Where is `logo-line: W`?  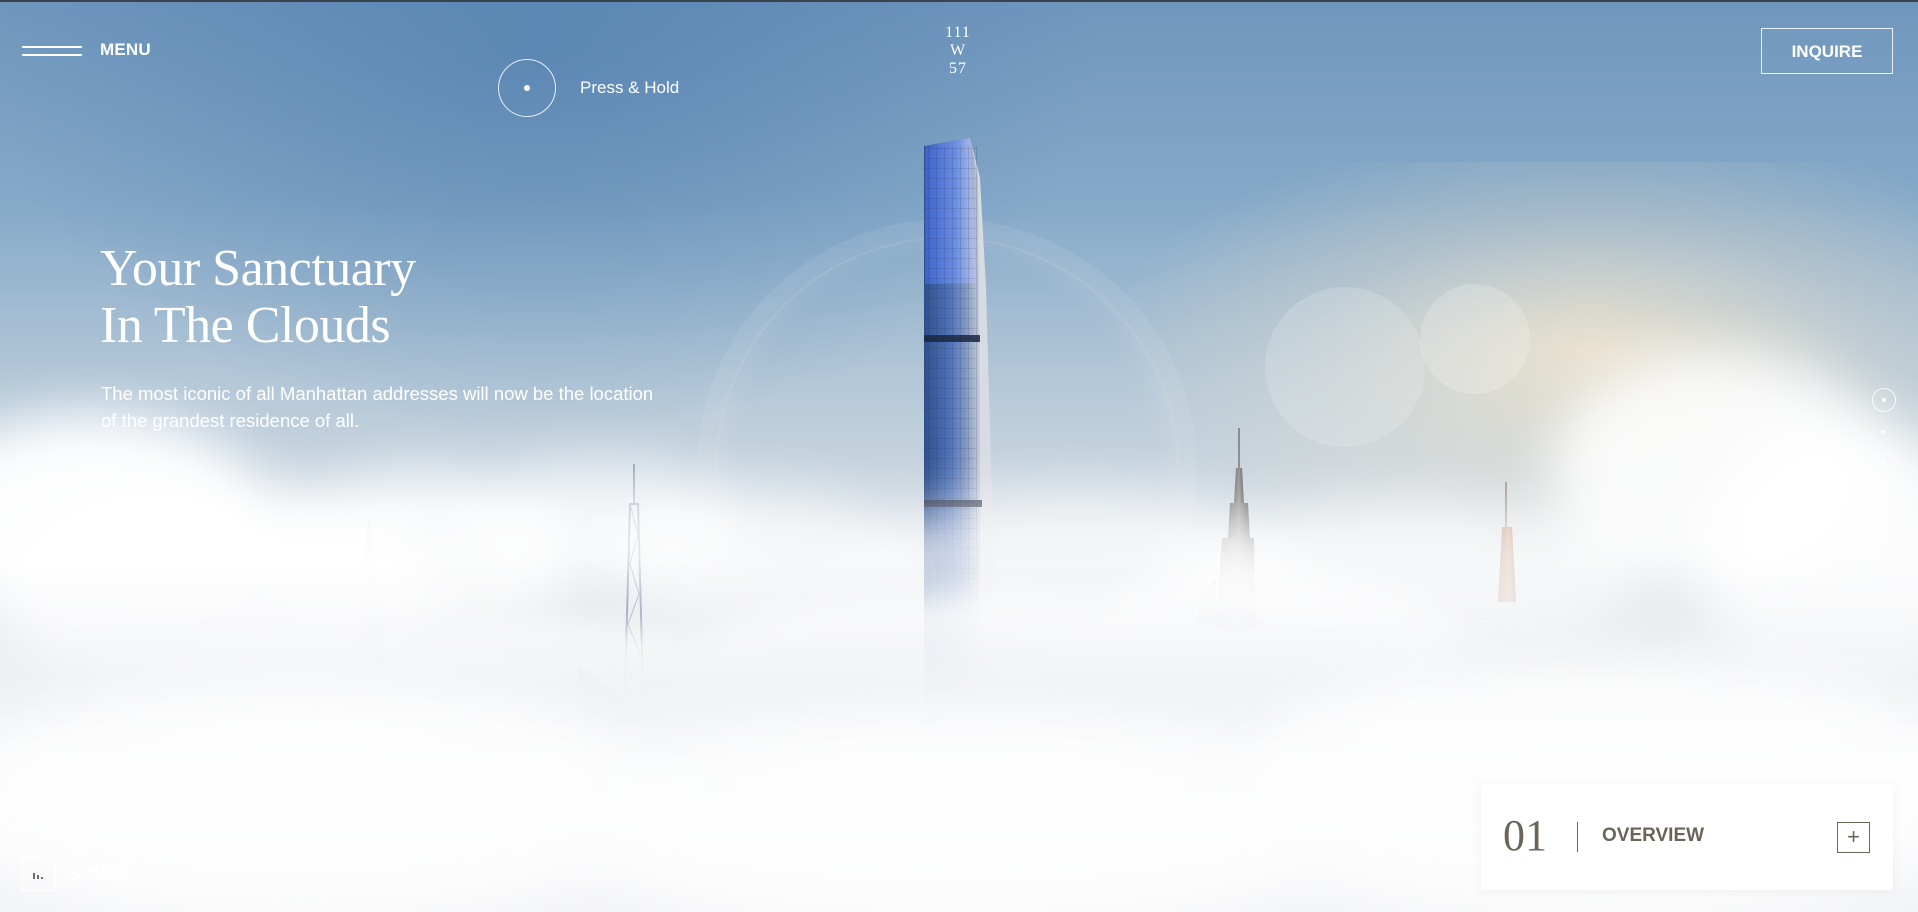 logo-line: W is located at coordinates (958, 50).